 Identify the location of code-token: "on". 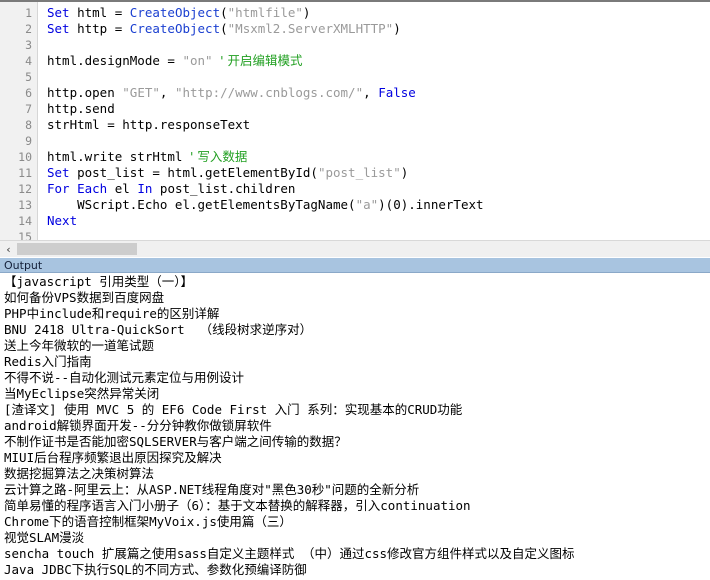
(197, 60).